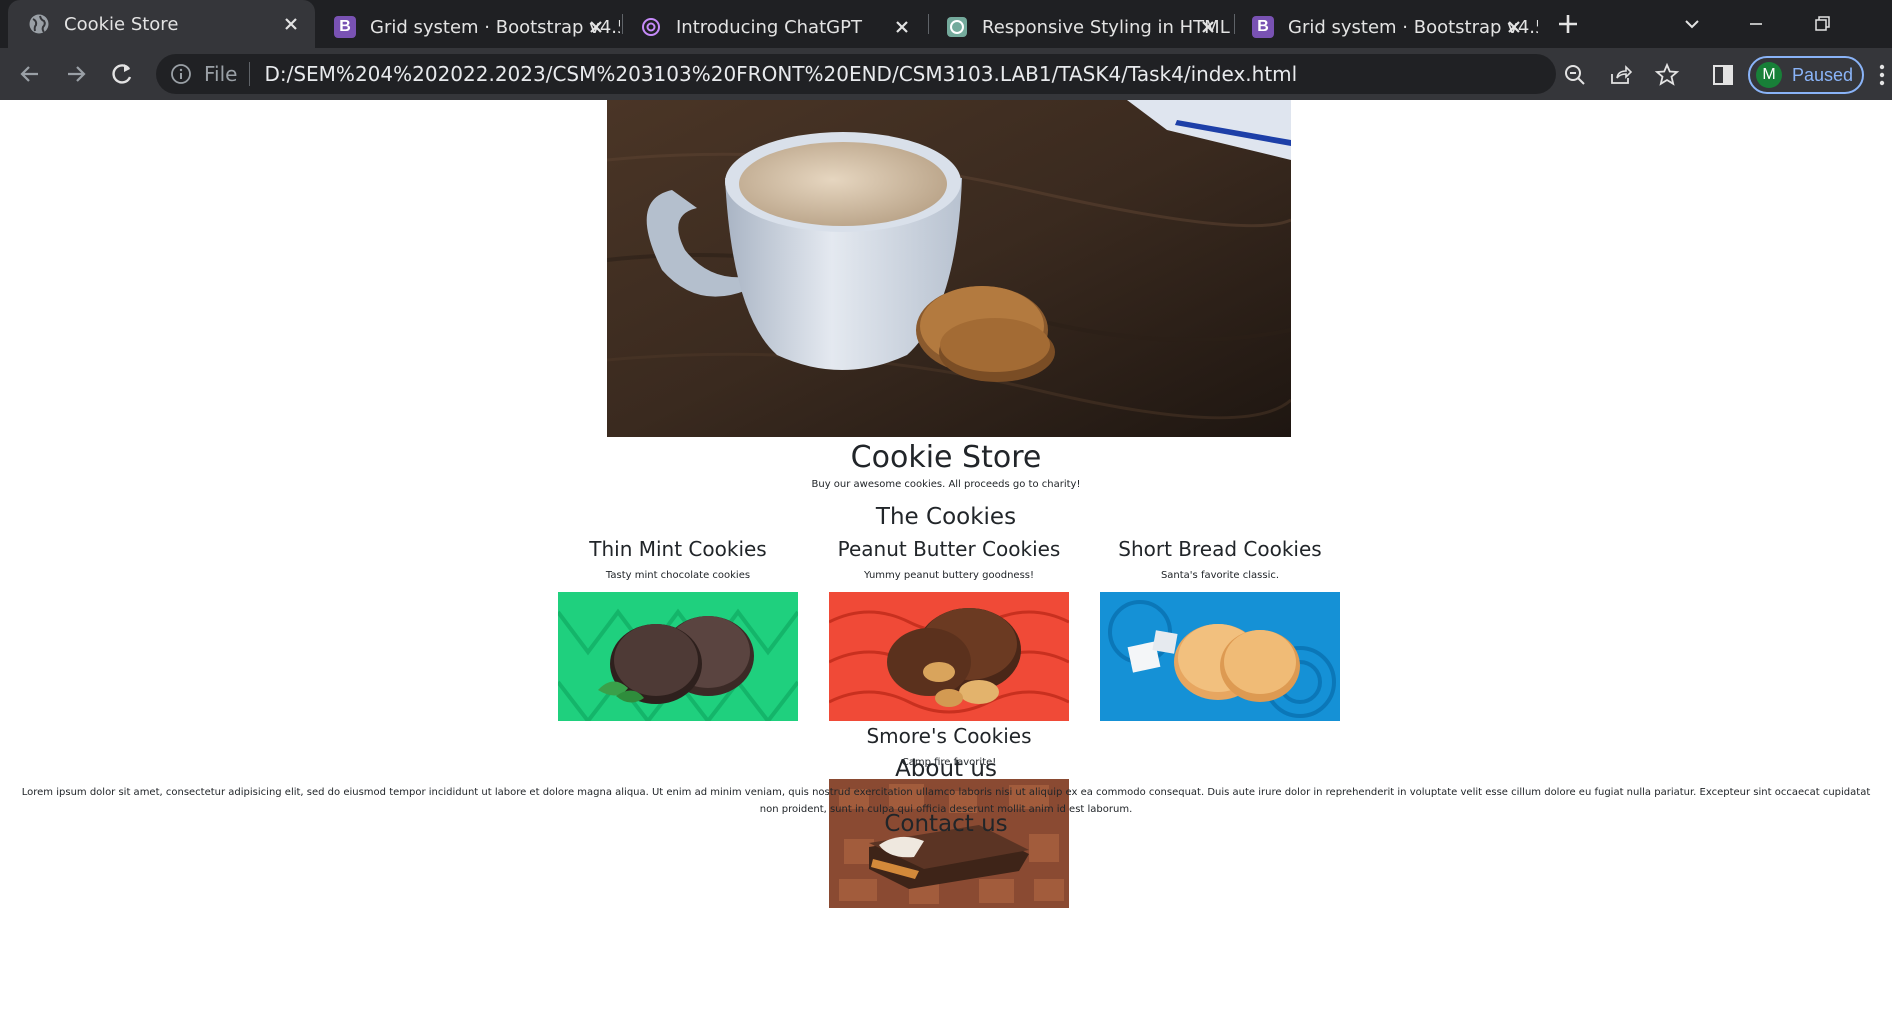 This screenshot has width=1892, height=1011. I want to click on cookie-name: Smore's Cookies, so click(949, 736).